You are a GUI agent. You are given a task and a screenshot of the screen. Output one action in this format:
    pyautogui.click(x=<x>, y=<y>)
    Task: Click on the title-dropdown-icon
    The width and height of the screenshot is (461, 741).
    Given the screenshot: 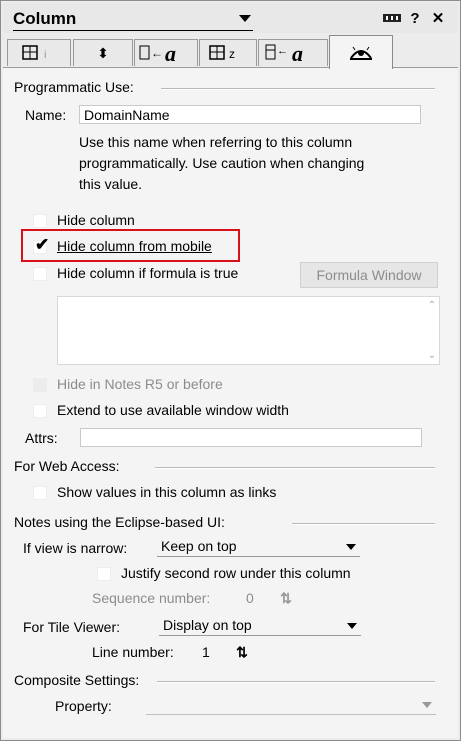 What is the action you would take?
    pyautogui.click(x=245, y=18)
    